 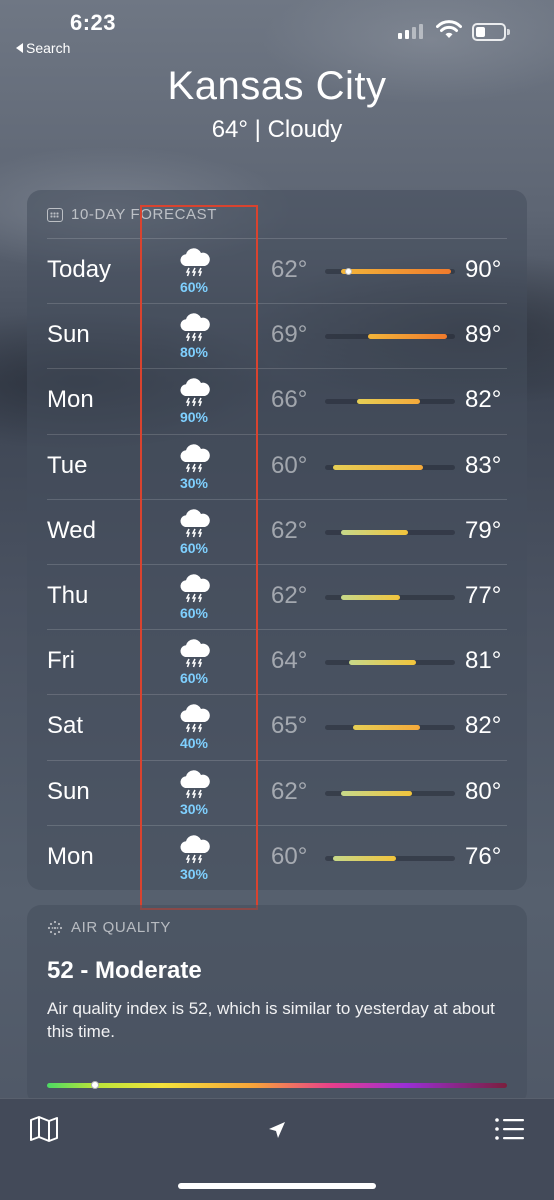 I want to click on forecast-row: Today 60% 62° 90°, so click(x=277, y=270).